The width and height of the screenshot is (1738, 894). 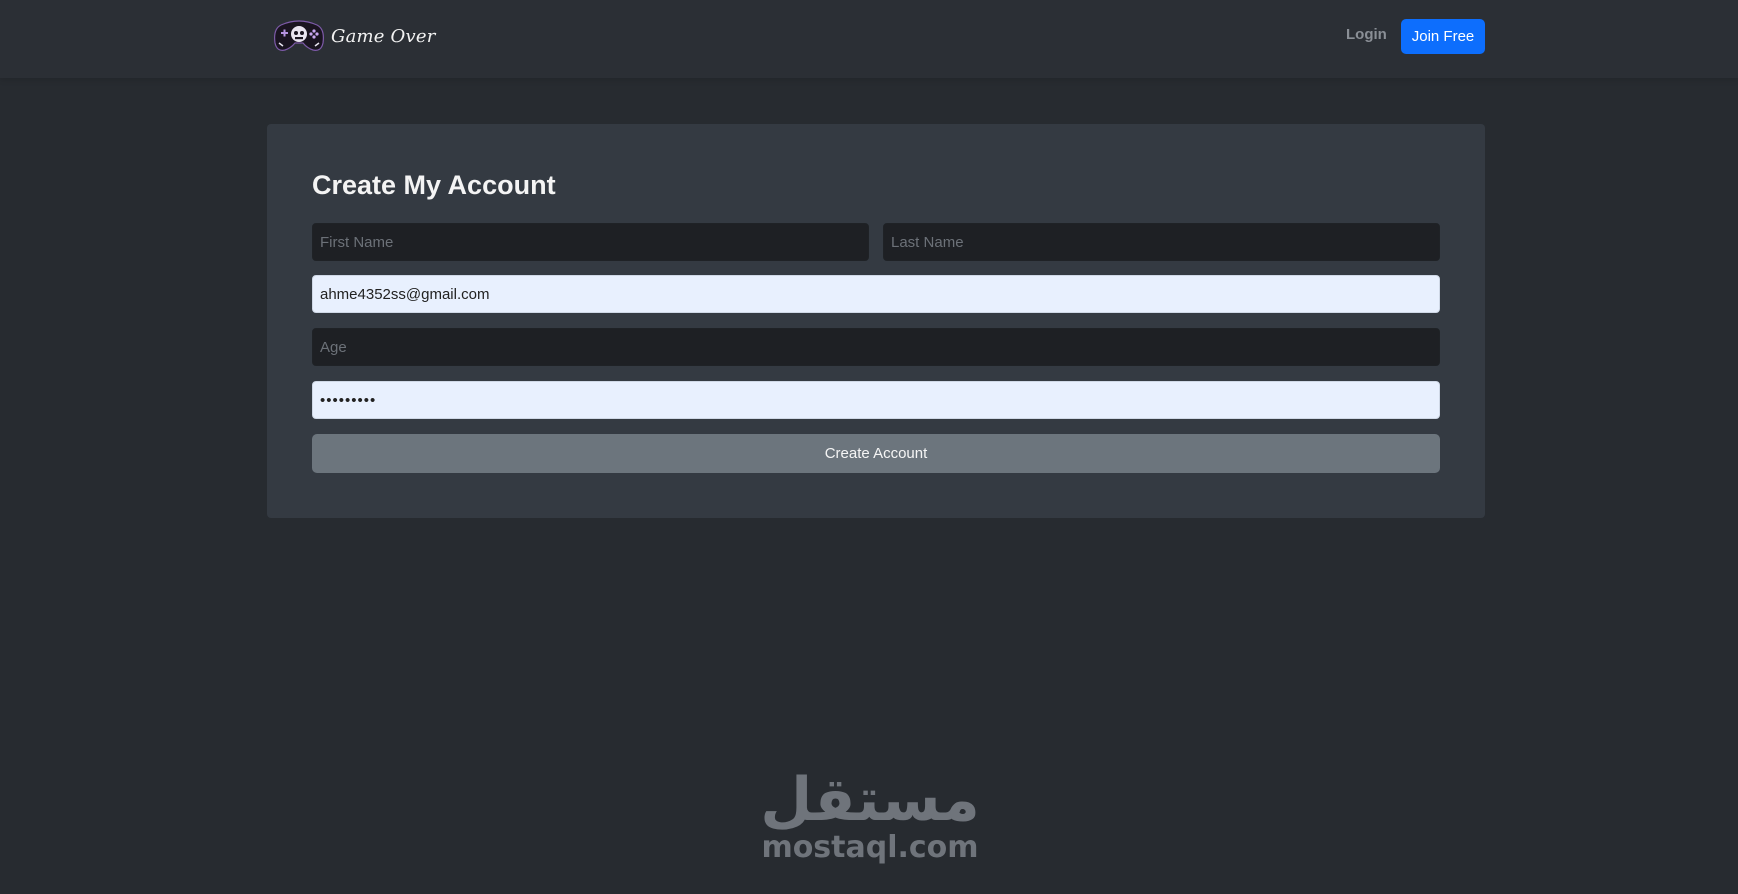 What do you see at coordinates (383, 36) in the screenshot?
I see `brand-name: Game Over` at bounding box center [383, 36].